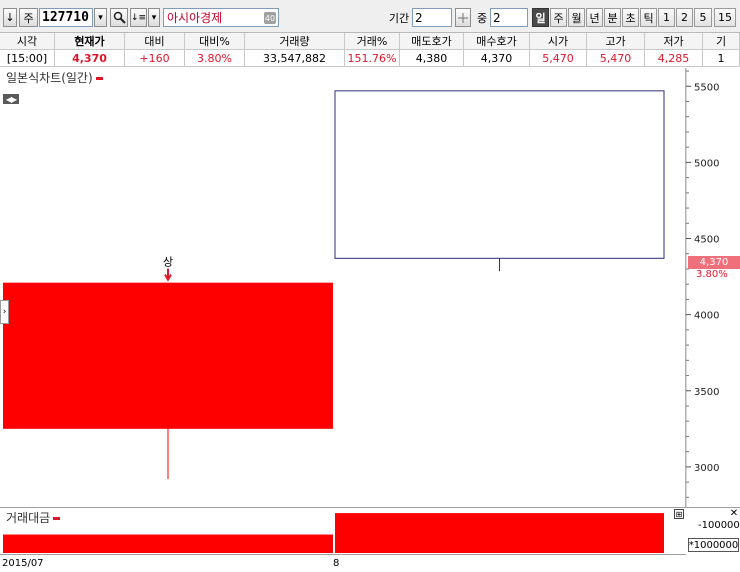  Describe the element at coordinates (27, 41) in the screenshot. I see `quote-header-cell: 시각` at that location.